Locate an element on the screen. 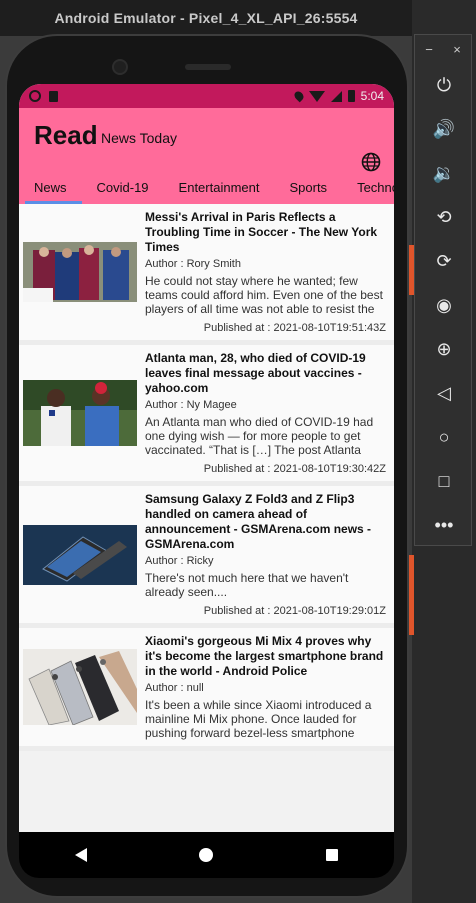 The width and height of the screenshot is (476, 903). front-camera-icon is located at coordinates (120, 67).